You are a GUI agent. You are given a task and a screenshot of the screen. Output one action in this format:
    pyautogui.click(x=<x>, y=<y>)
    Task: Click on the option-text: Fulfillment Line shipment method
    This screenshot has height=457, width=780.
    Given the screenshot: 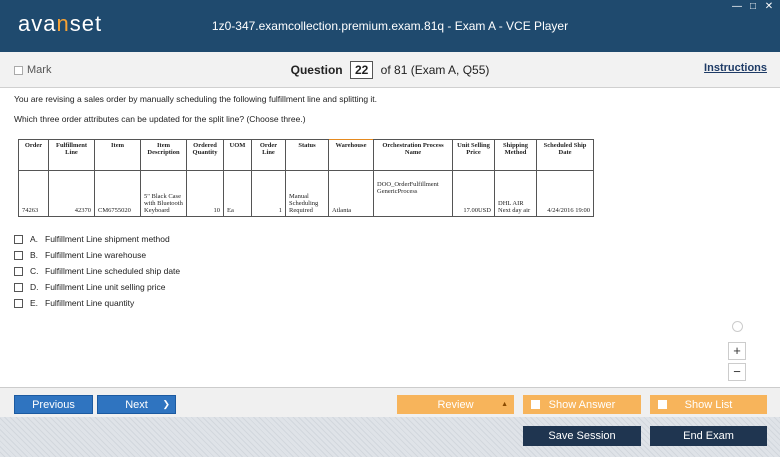 What is the action you would take?
    pyautogui.click(x=107, y=239)
    